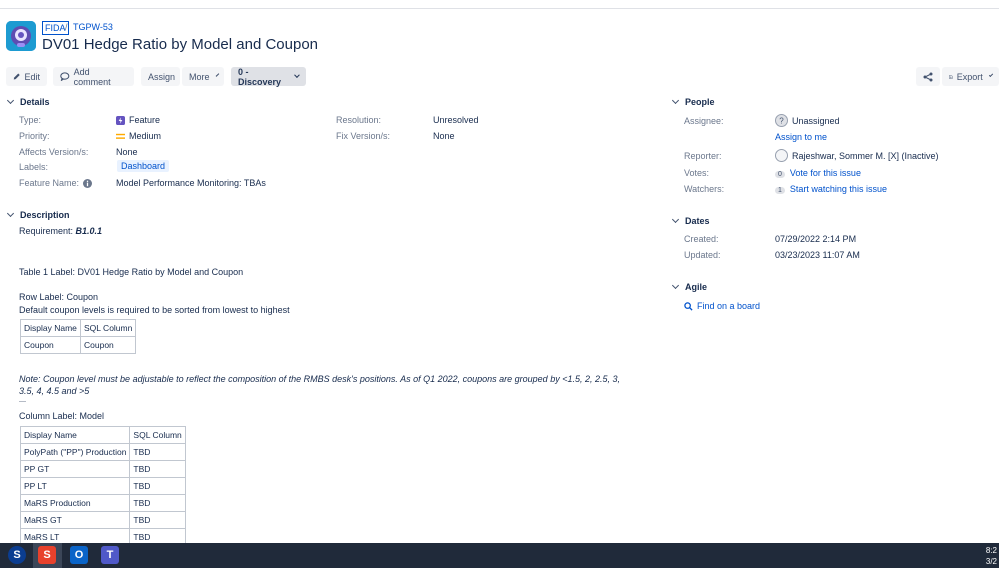 The height and width of the screenshot is (568, 999). Describe the element at coordinates (110, 555) in the screenshot. I see `teams-icon: T` at that location.